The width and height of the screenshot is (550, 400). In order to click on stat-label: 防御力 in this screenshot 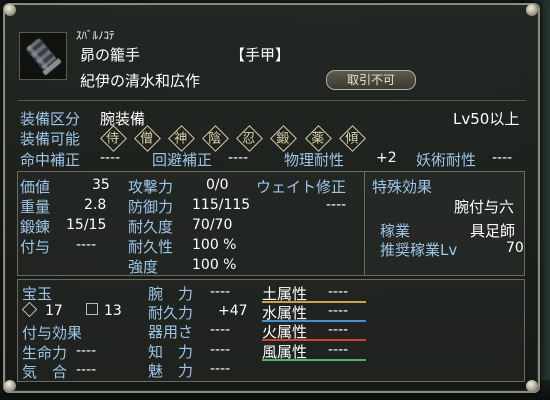, I will do `click(151, 207)`.